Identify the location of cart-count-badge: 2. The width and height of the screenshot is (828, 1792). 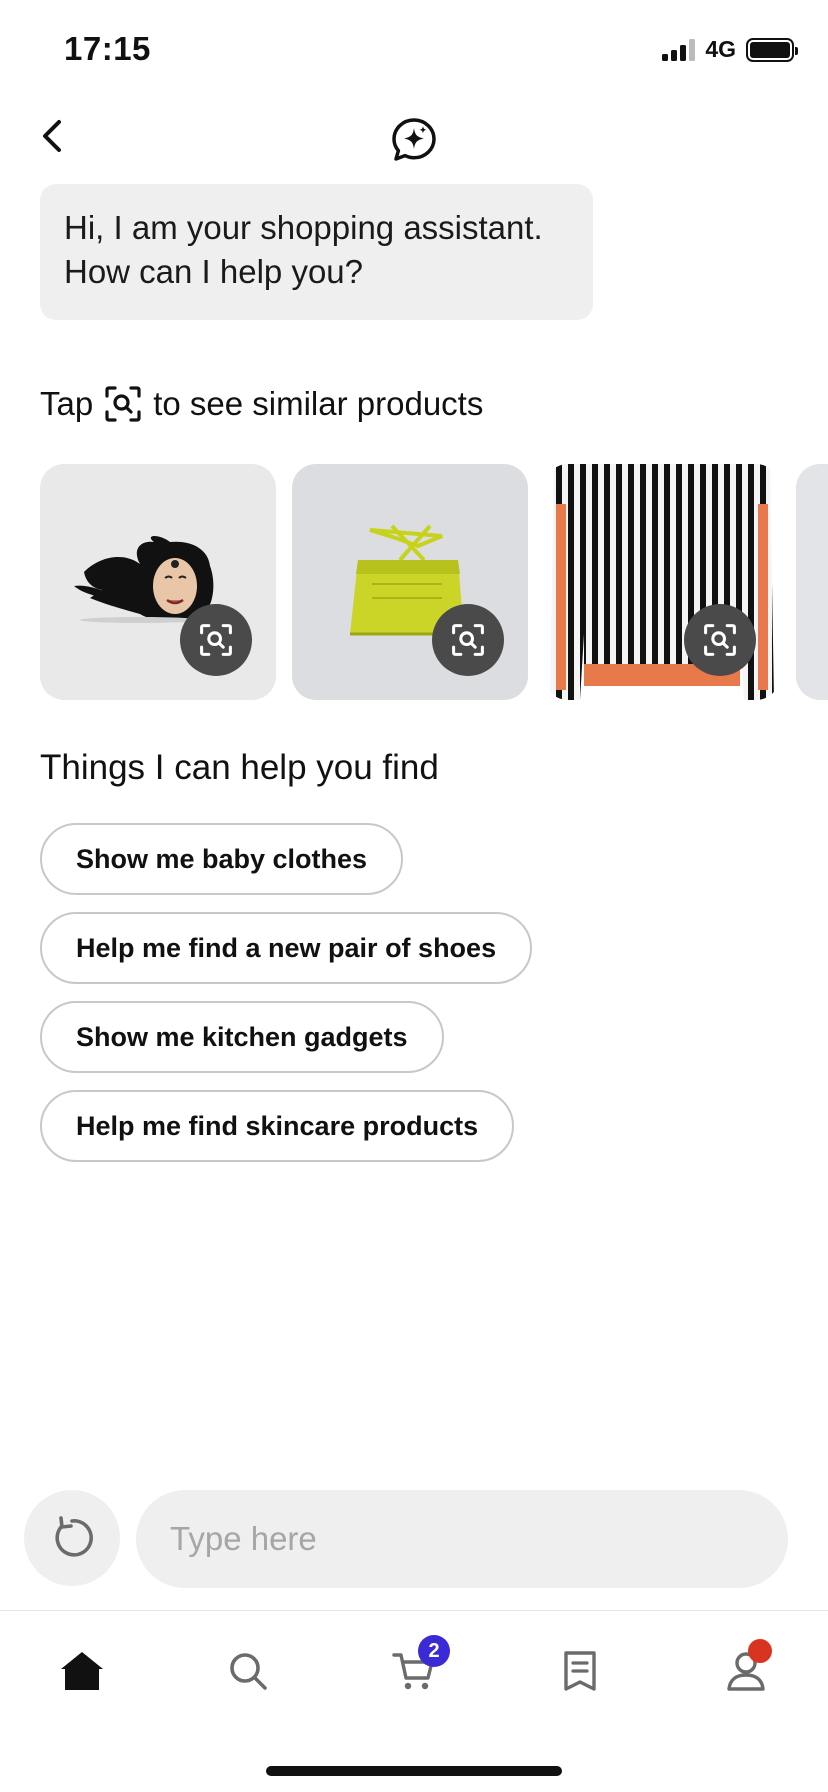
(434, 1651).